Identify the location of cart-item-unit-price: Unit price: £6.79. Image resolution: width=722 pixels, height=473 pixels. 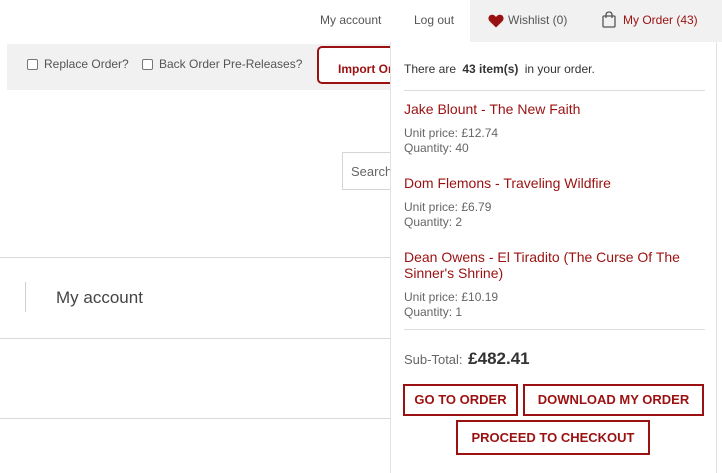
(448, 207).